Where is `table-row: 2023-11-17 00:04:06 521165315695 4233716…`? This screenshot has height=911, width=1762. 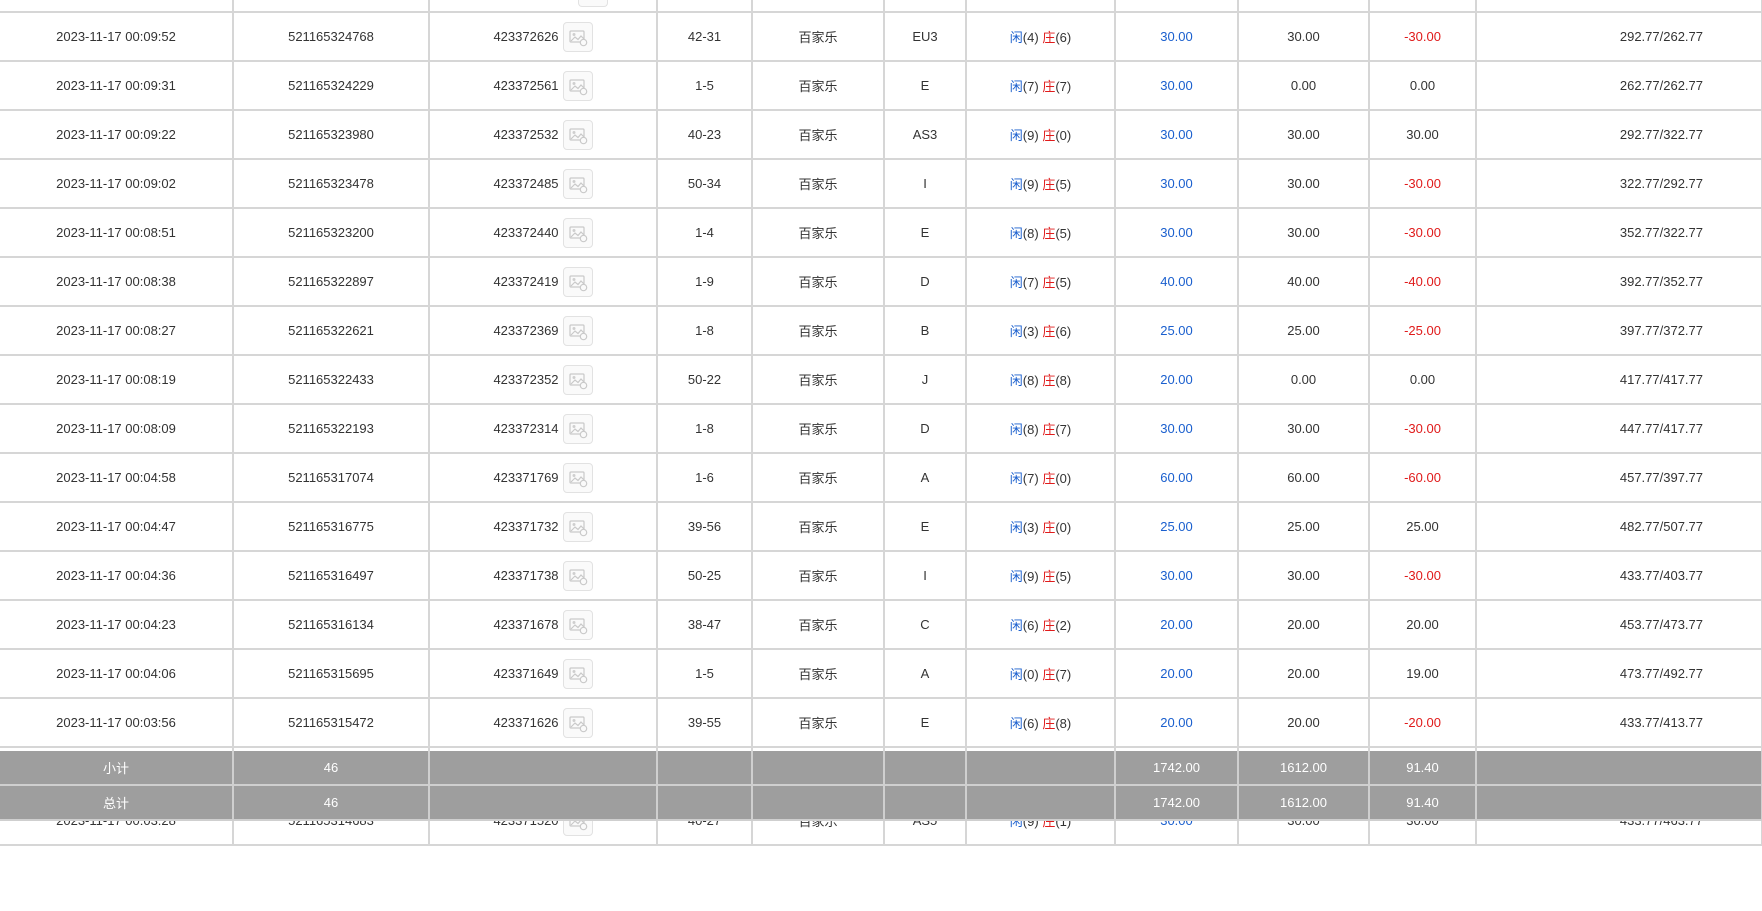
table-row: 2023-11-17 00:04:06 521165315695 4233716… is located at coordinates (881, 674).